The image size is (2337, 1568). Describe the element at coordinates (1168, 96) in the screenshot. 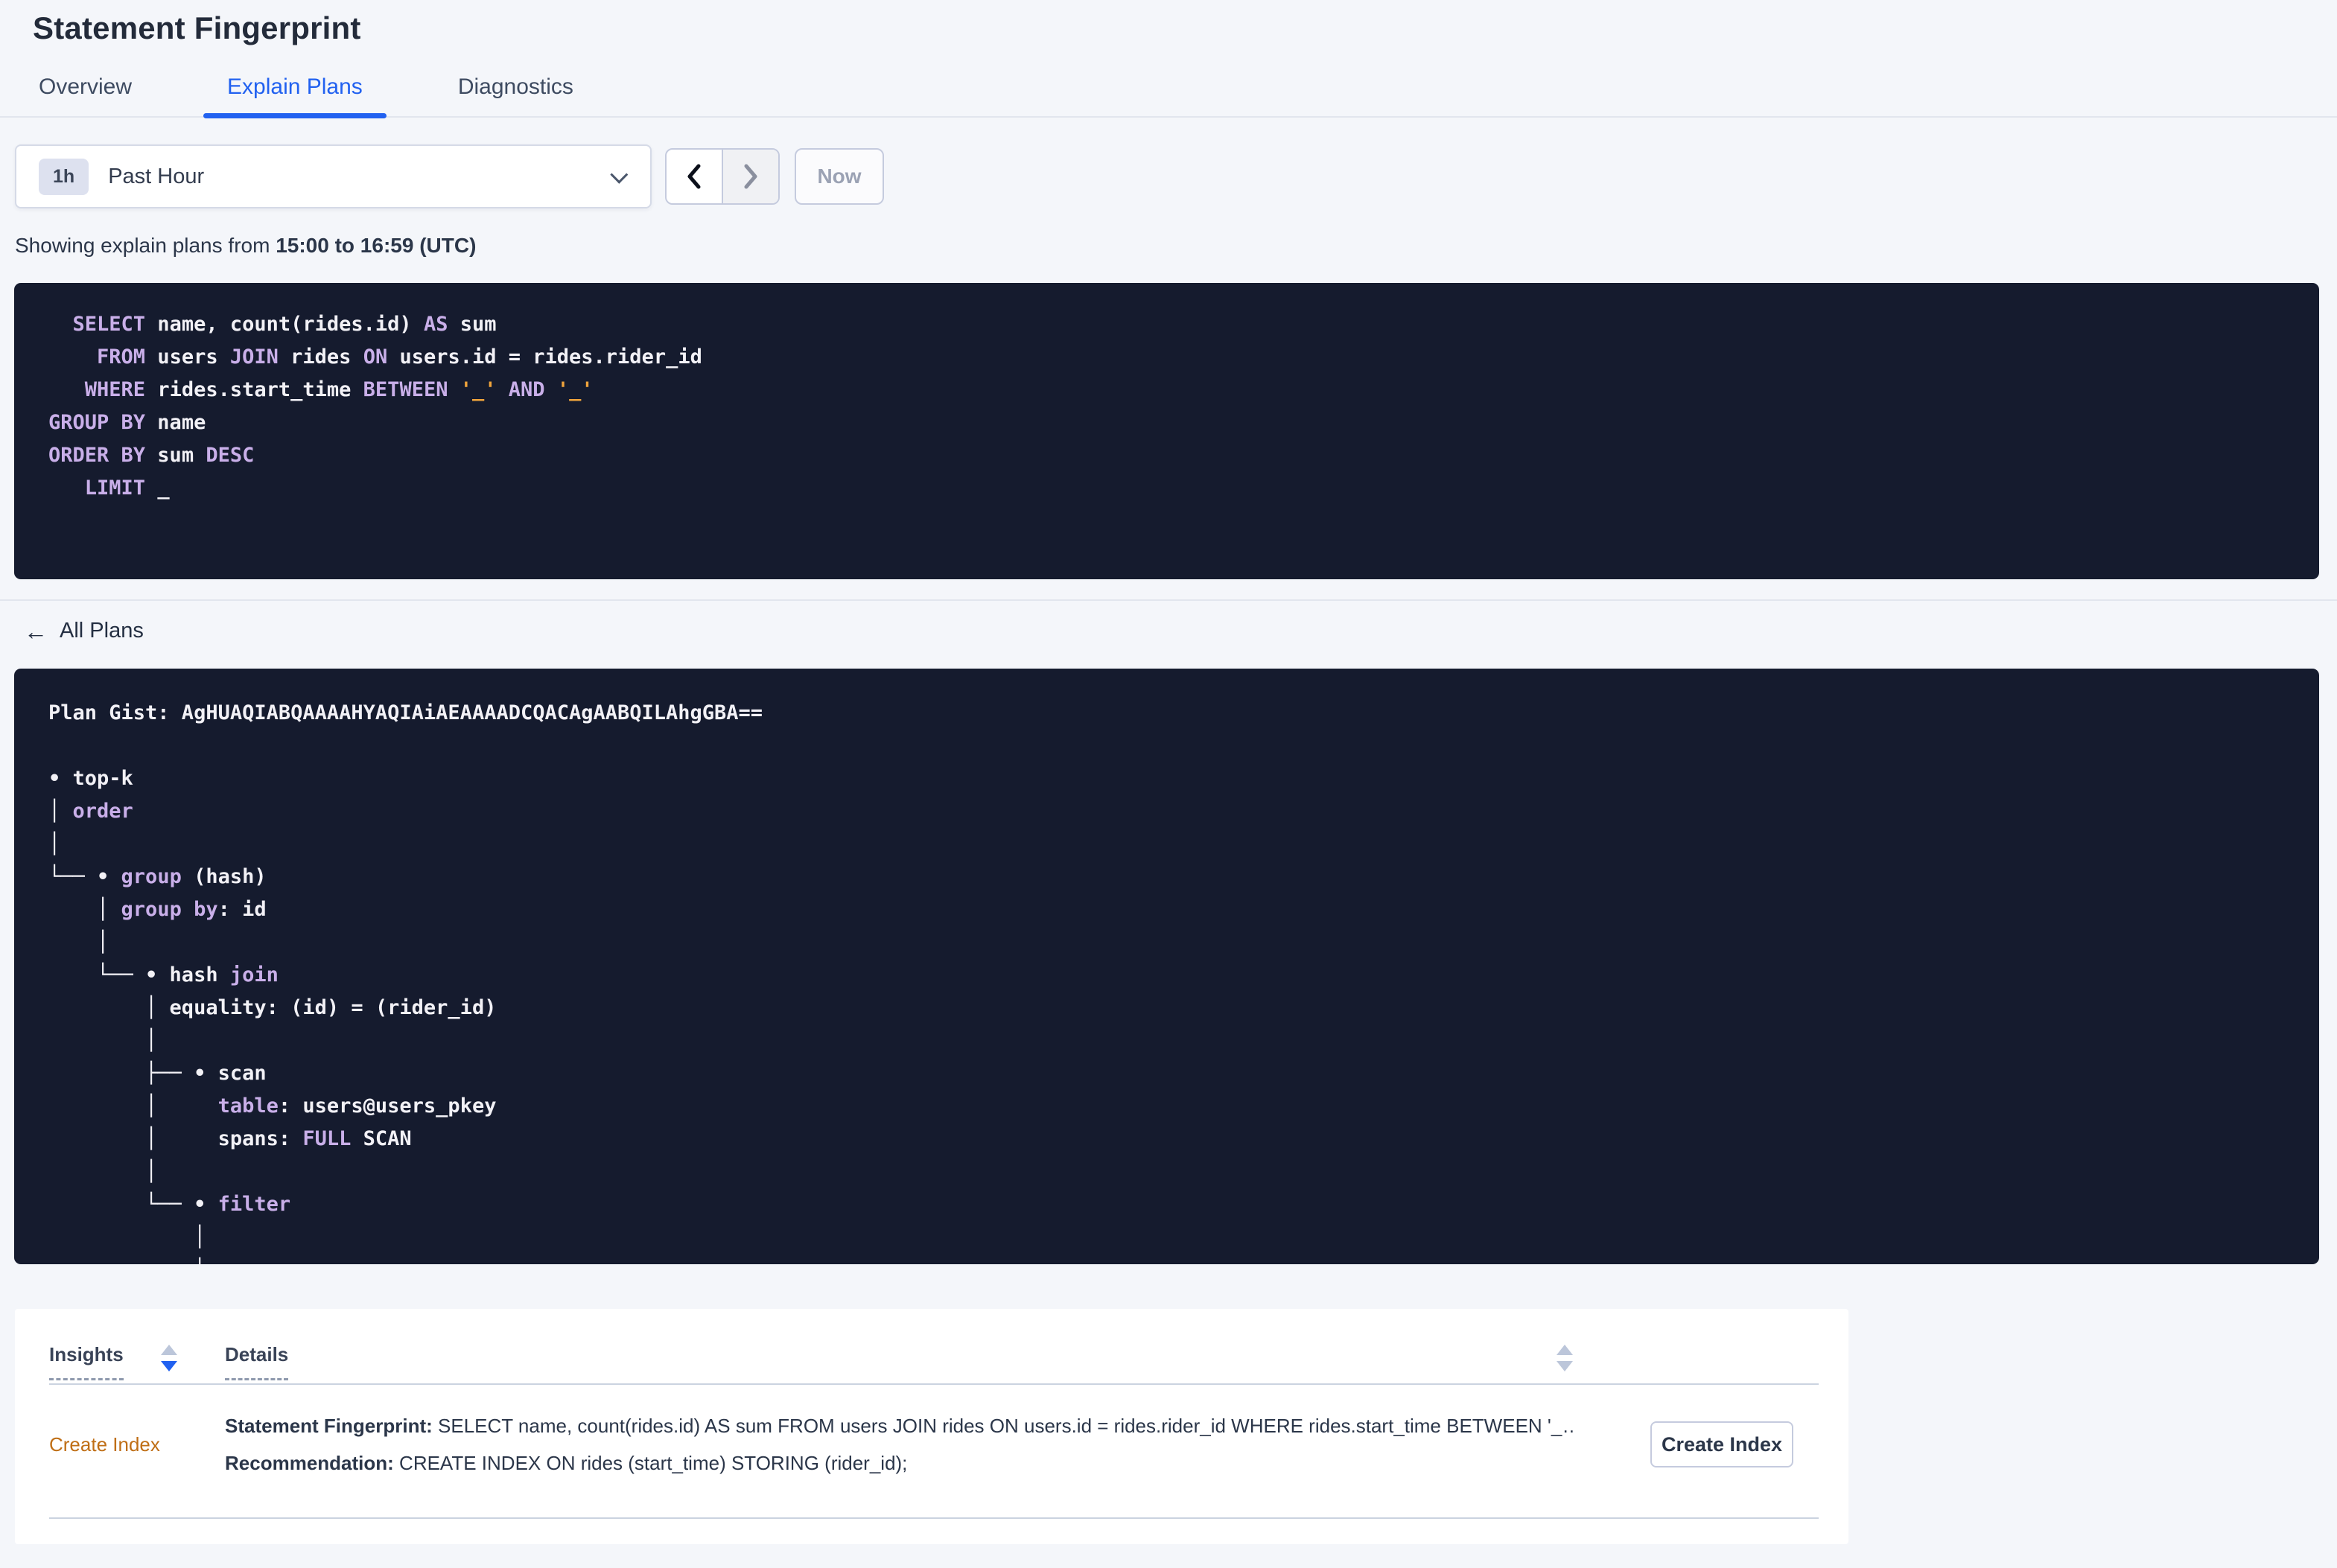

I see `tab-bar: Overview Explain Plans Diagnostics` at that location.